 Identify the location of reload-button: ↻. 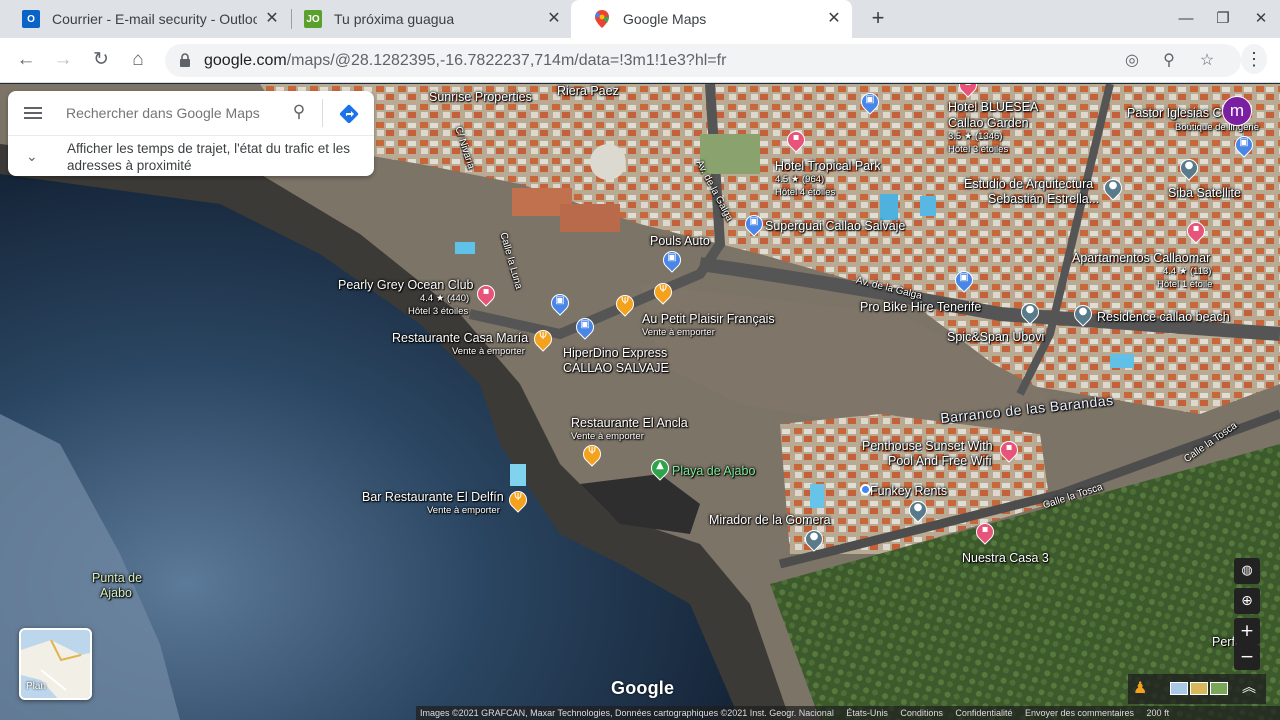
(101, 60).